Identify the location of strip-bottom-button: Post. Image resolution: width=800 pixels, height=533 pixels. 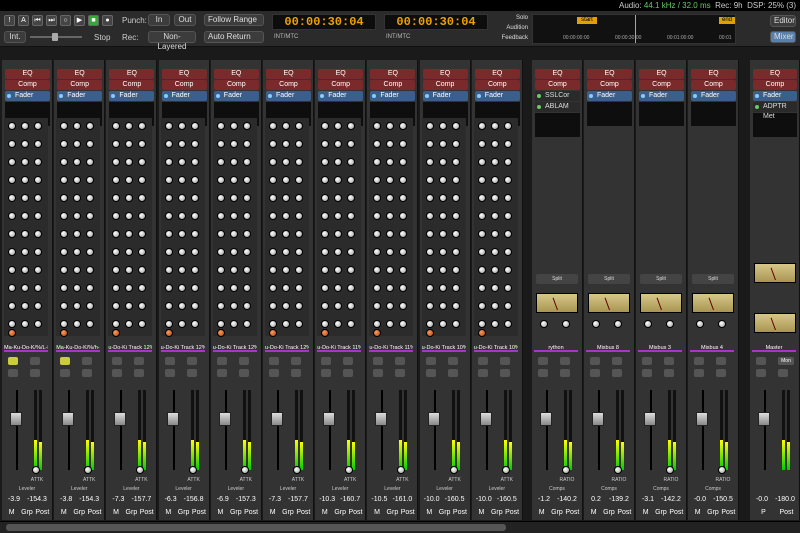
(786, 512).